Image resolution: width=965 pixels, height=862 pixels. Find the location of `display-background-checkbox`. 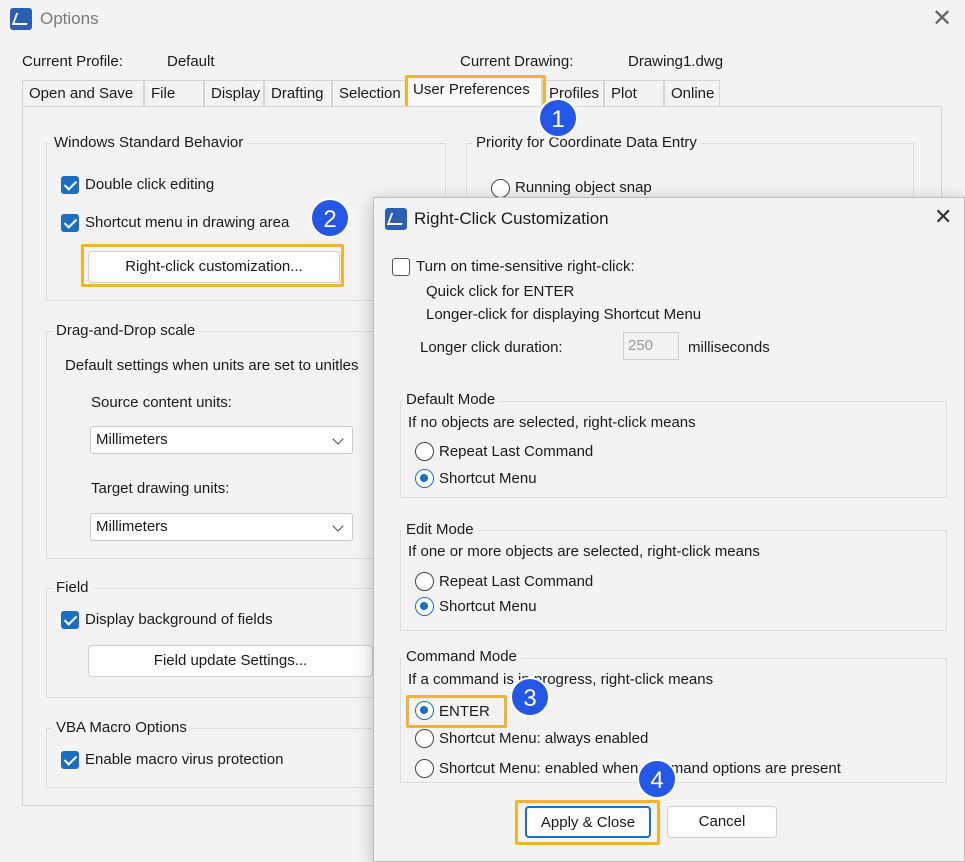

display-background-checkbox is located at coordinates (70, 620).